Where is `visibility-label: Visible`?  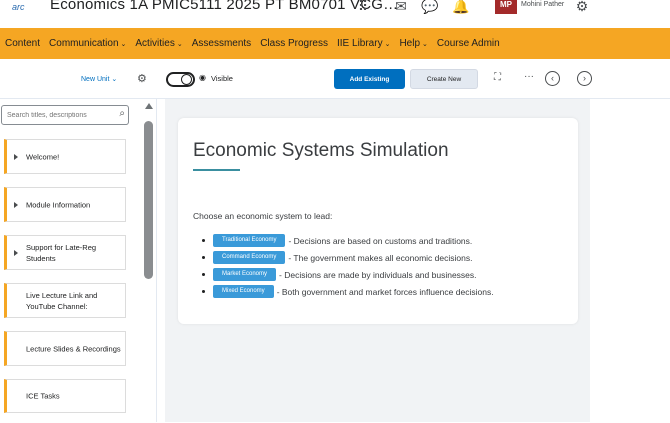
visibility-label: Visible is located at coordinates (222, 78).